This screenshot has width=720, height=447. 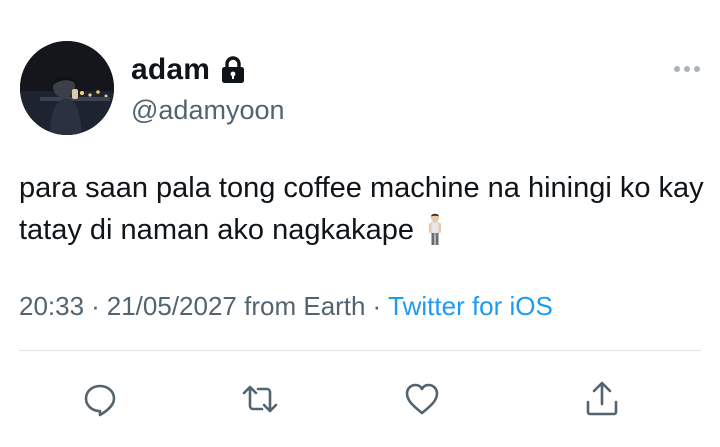 I want to click on divider, so click(x=360, y=350).